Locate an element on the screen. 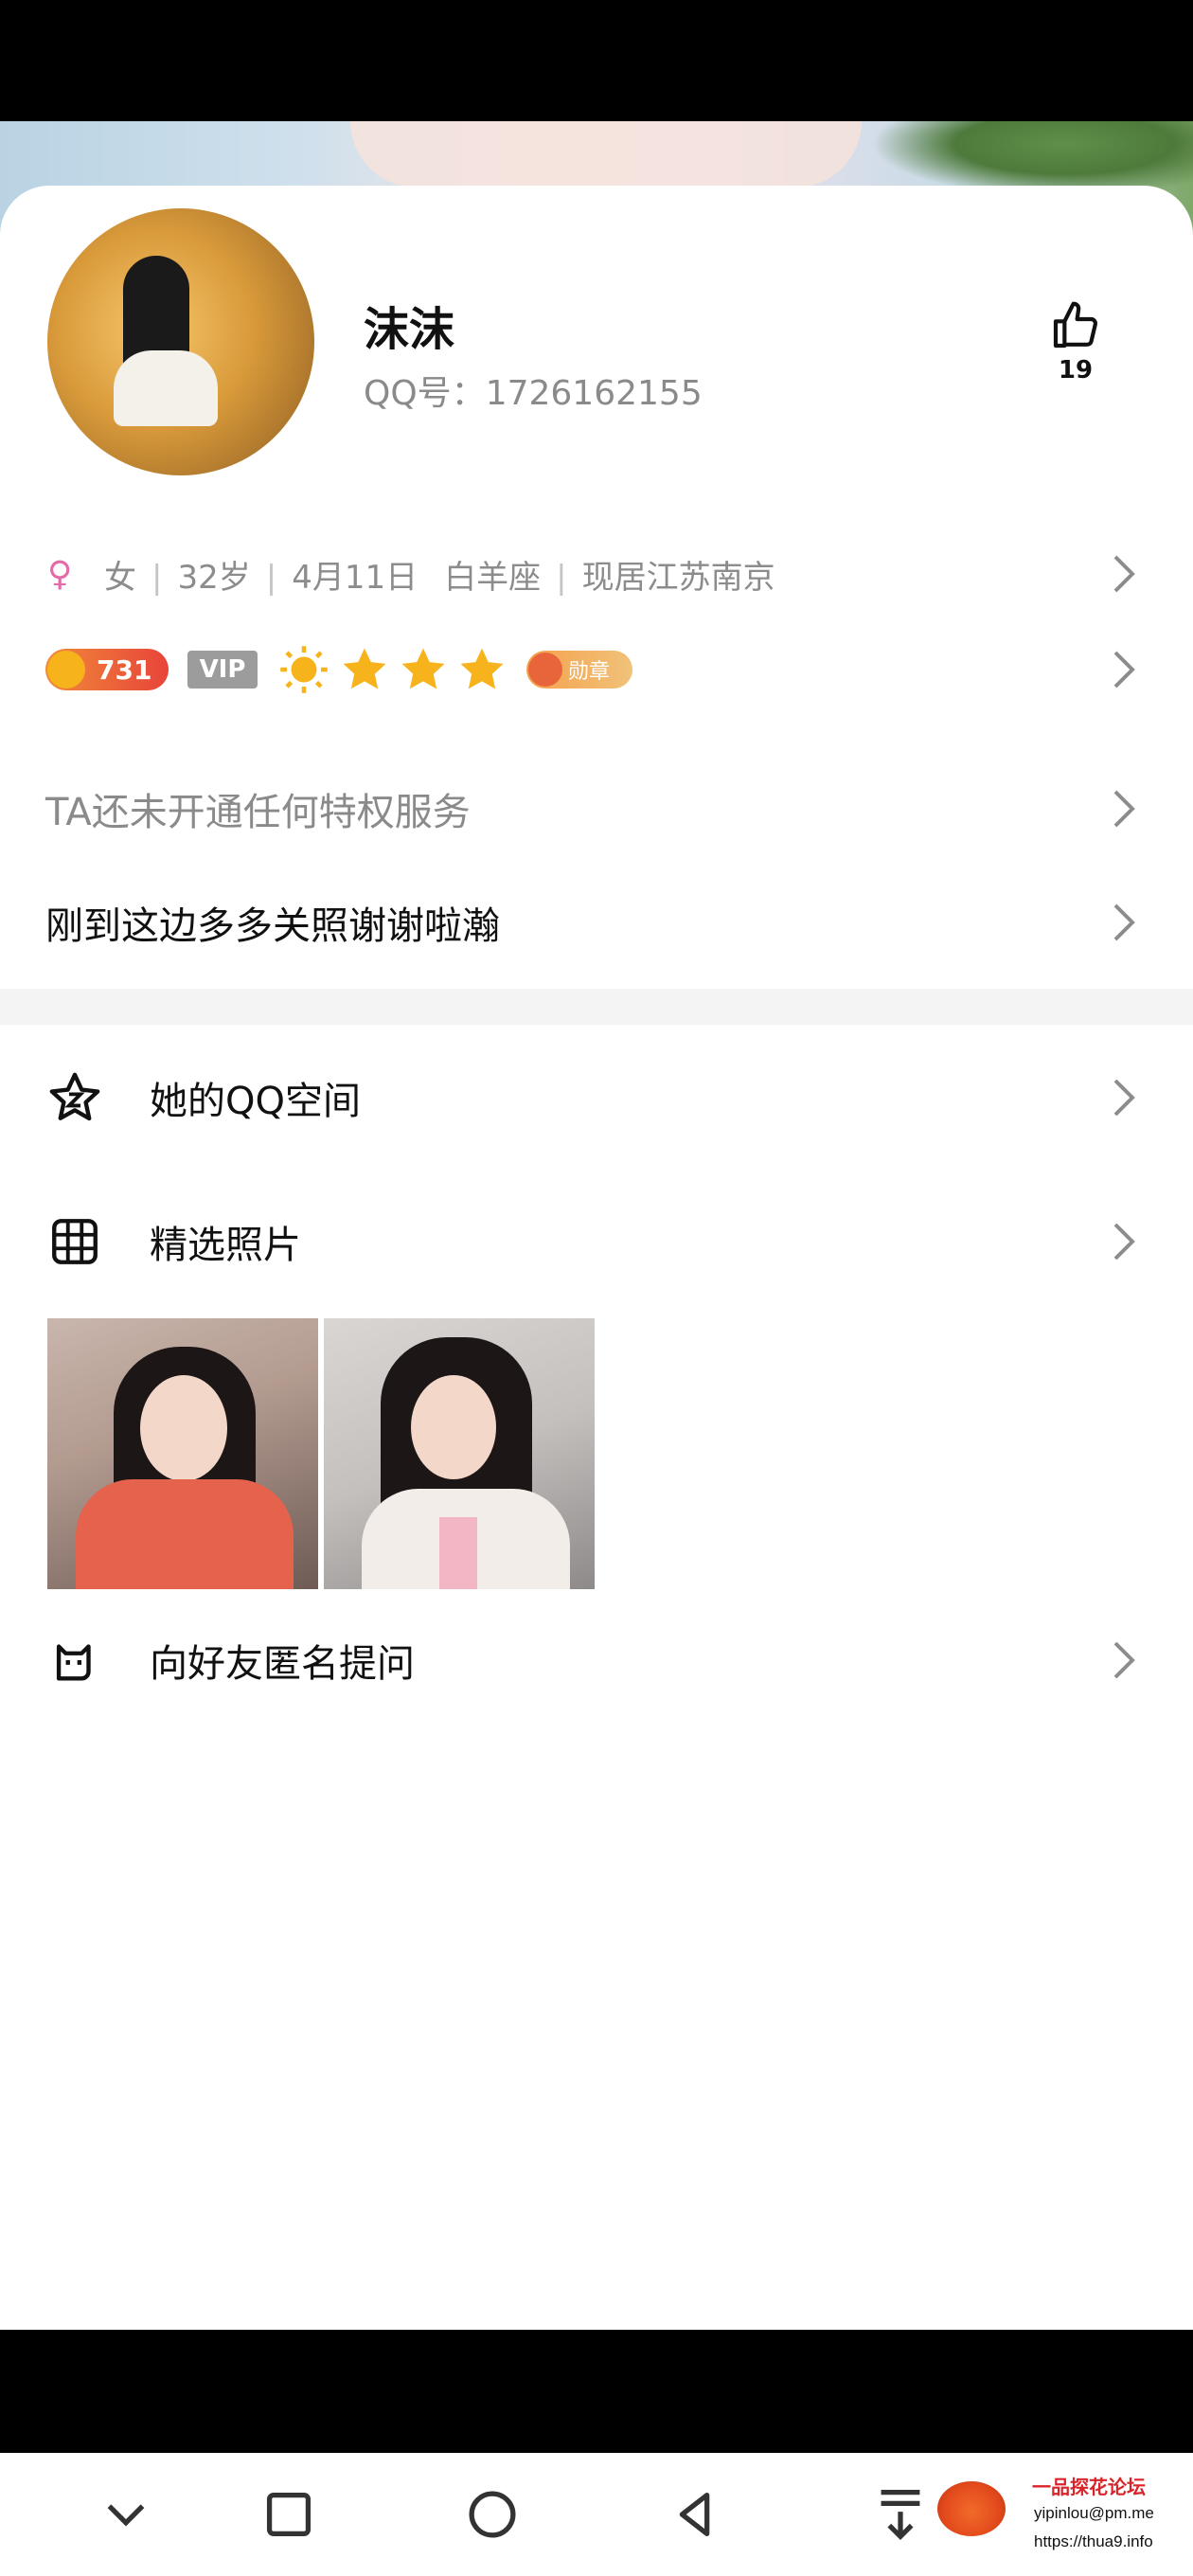 This screenshot has width=1193, height=2576. anonymous-ask-row: 向好友匿名提问 is located at coordinates (596, 1660).